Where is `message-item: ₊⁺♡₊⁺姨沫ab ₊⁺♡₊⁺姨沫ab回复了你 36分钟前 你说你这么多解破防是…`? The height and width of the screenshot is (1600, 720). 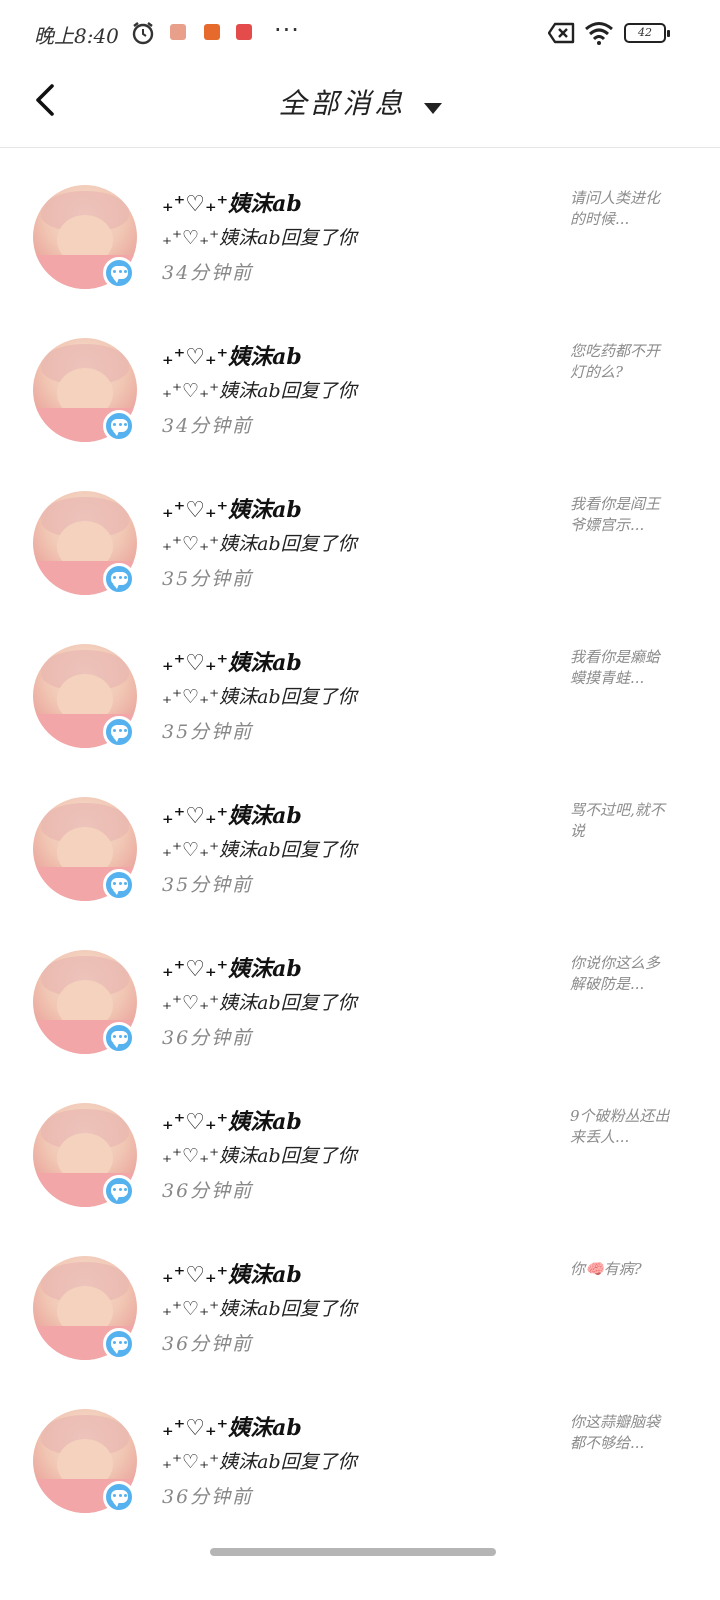 message-item: ₊⁺♡₊⁺姨沫ab ₊⁺♡₊⁺姨沫ab回复了你 36分钟前 你说你这么多解破防是… is located at coordinates (360, 991).